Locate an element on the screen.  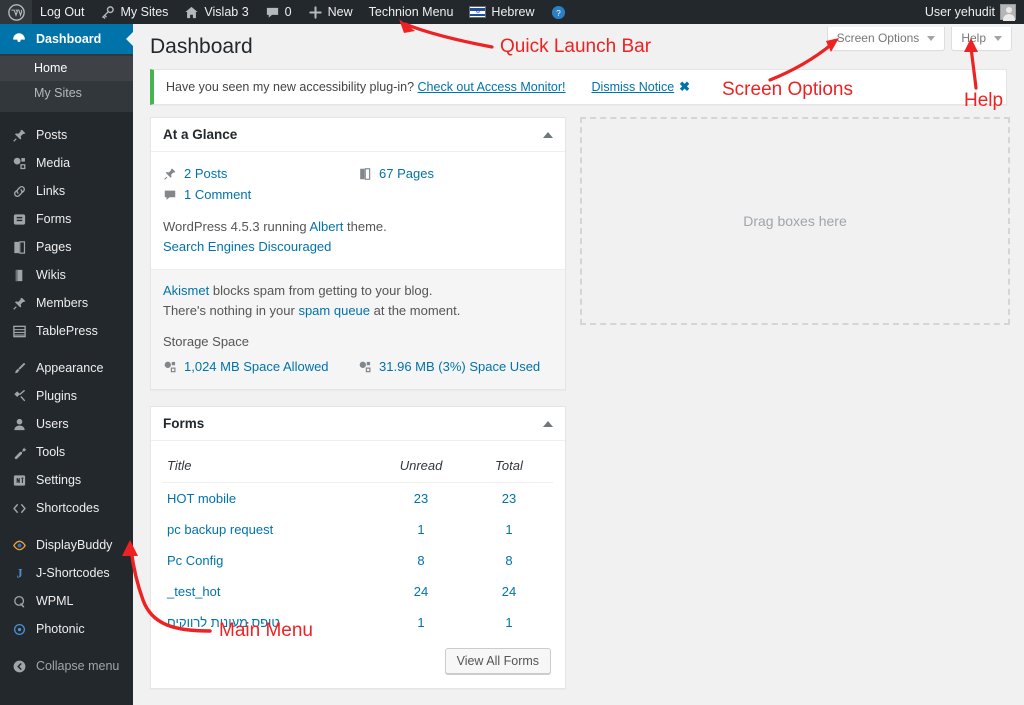
notice-link-access-monitor: Check out Access Monitor! is located at coordinates (492, 87).